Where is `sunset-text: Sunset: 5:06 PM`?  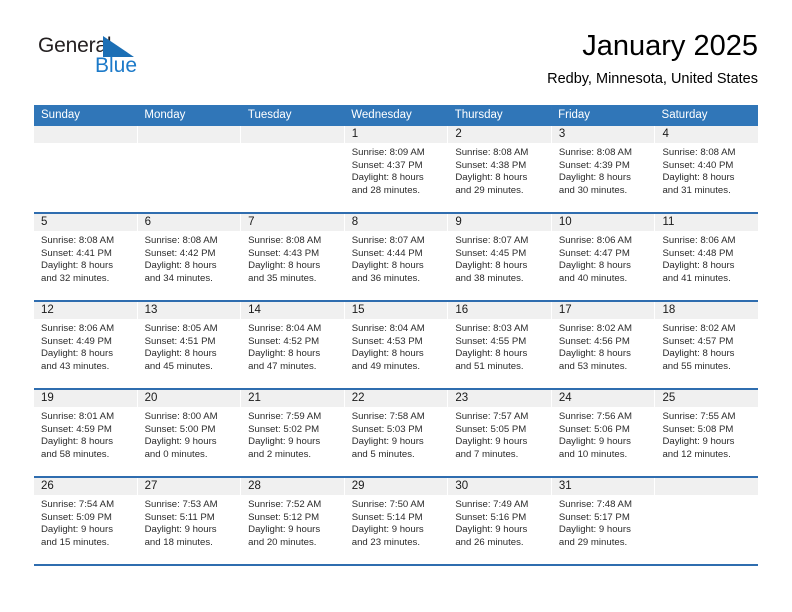 sunset-text: Sunset: 5:06 PM is located at coordinates (594, 429).